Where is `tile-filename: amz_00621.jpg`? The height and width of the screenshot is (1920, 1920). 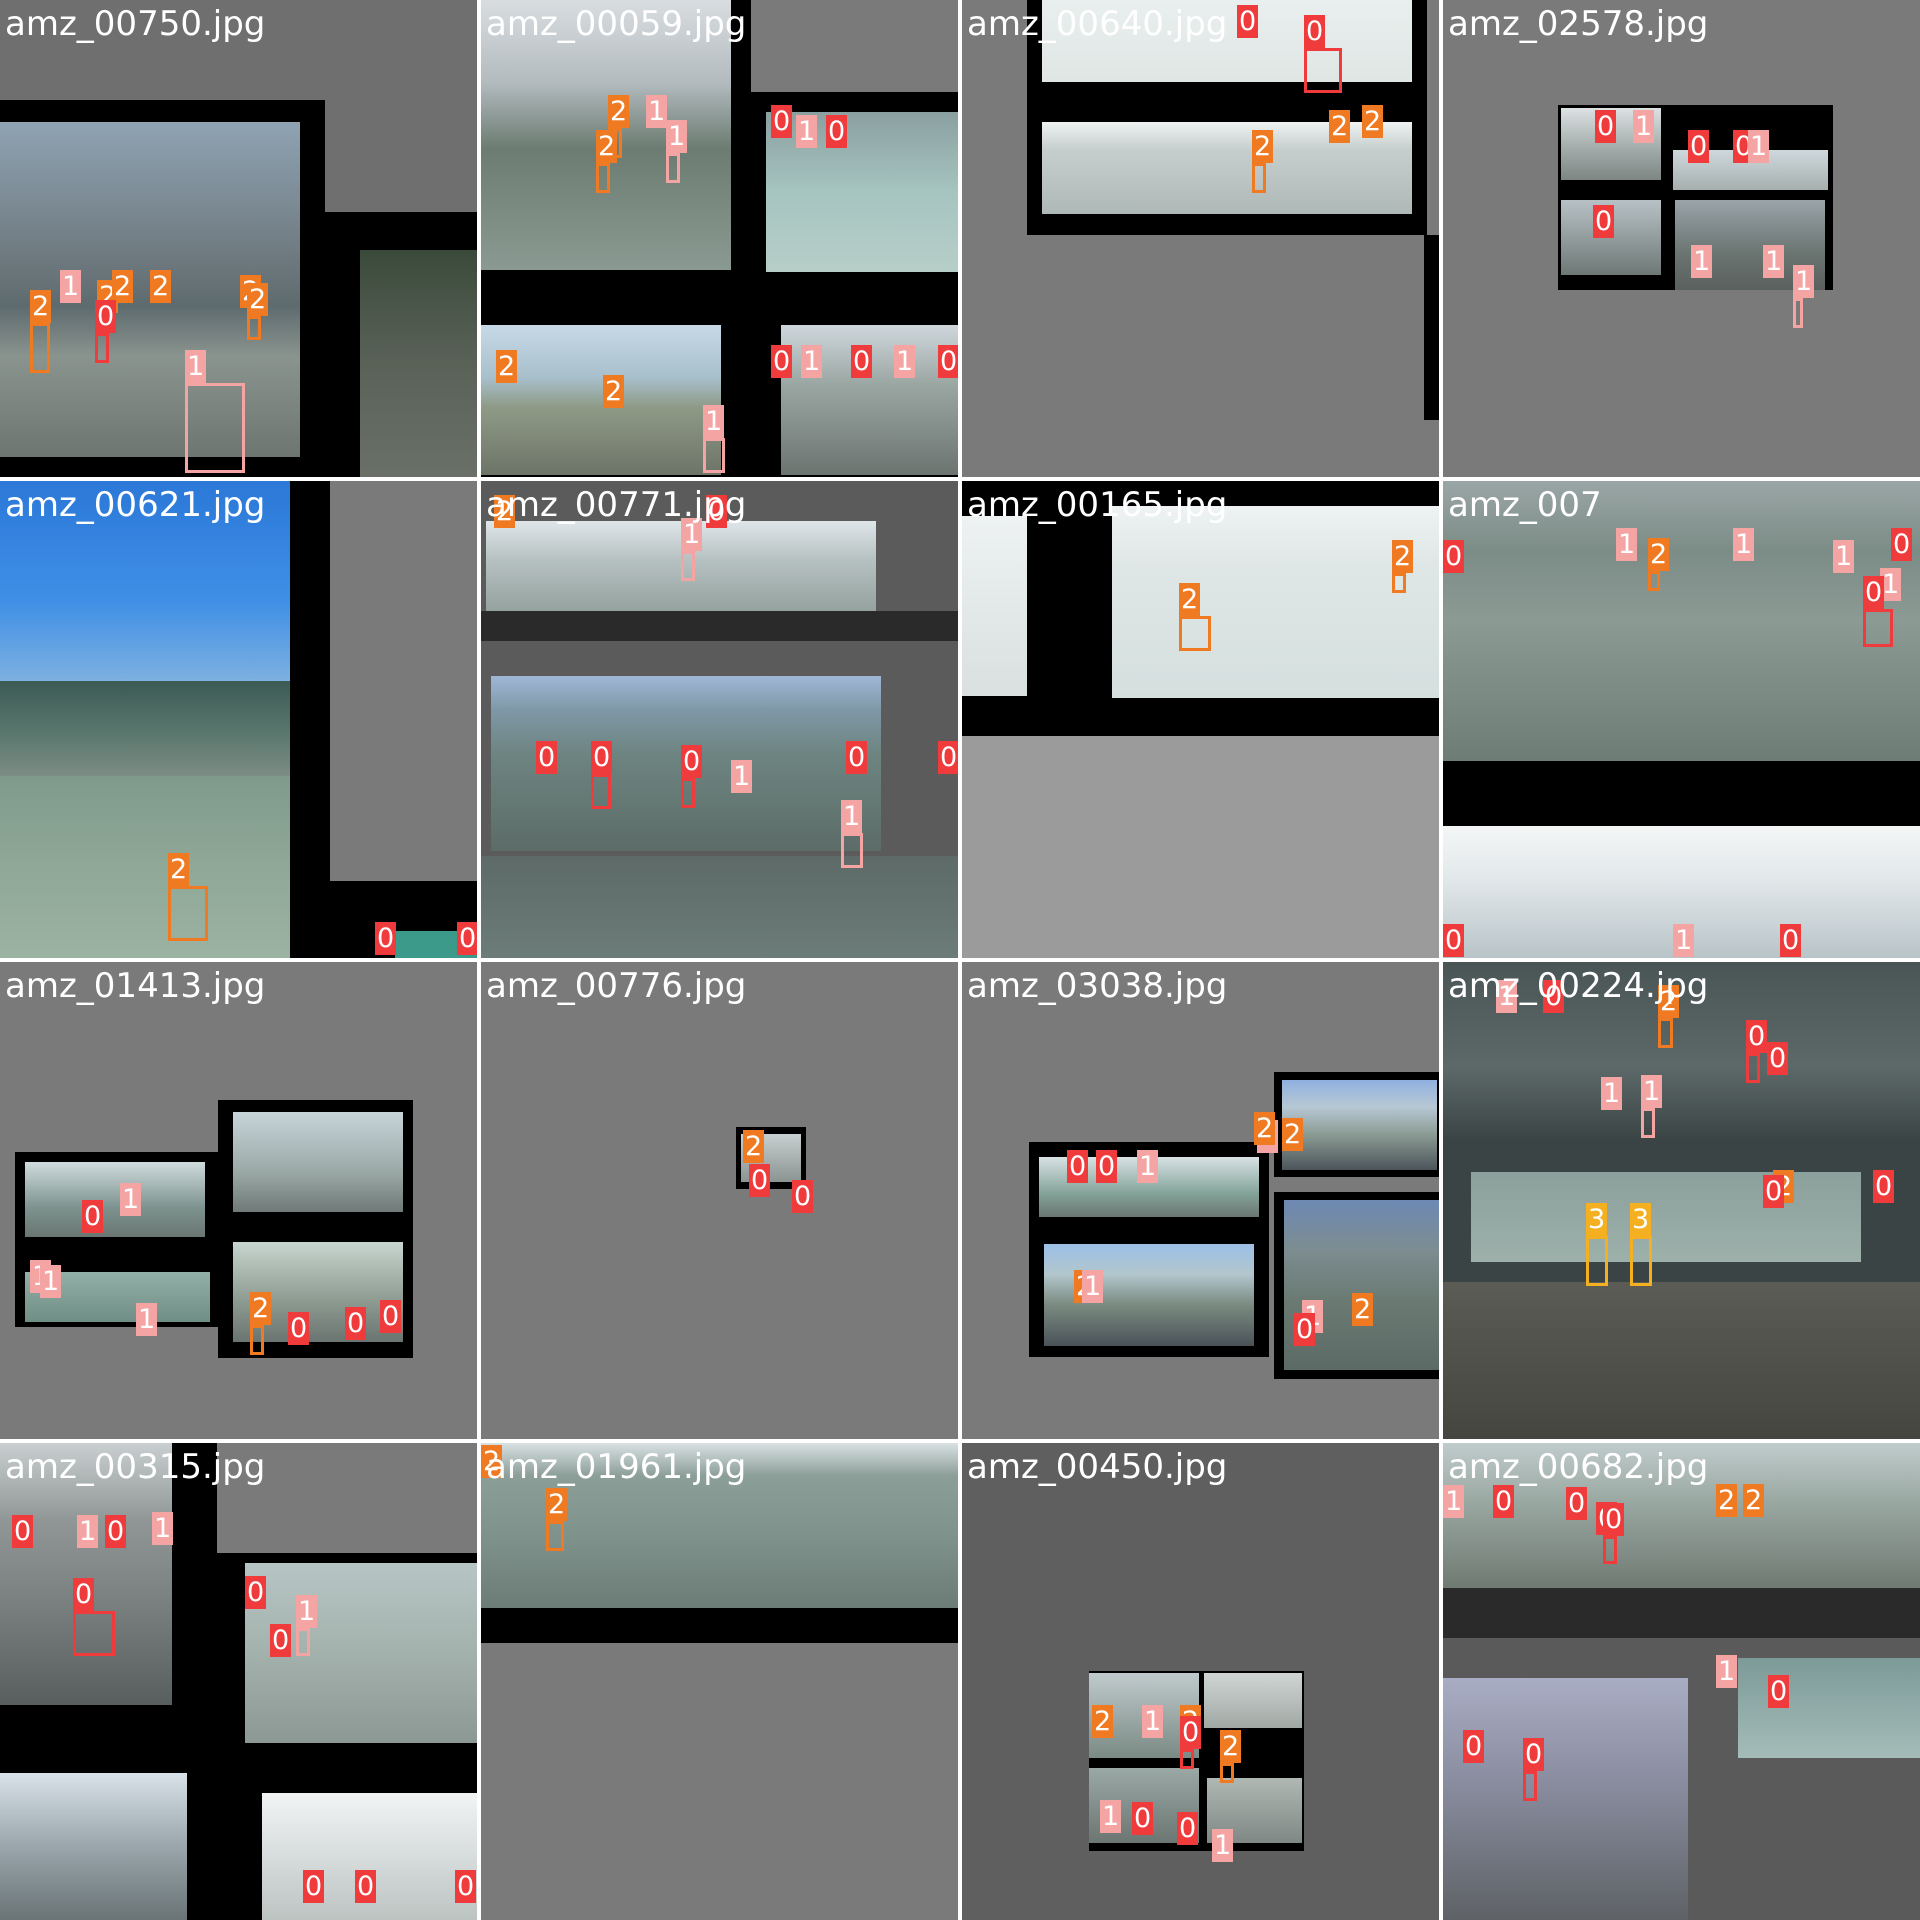
tile-filename: amz_00621.jpg is located at coordinates (135, 505).